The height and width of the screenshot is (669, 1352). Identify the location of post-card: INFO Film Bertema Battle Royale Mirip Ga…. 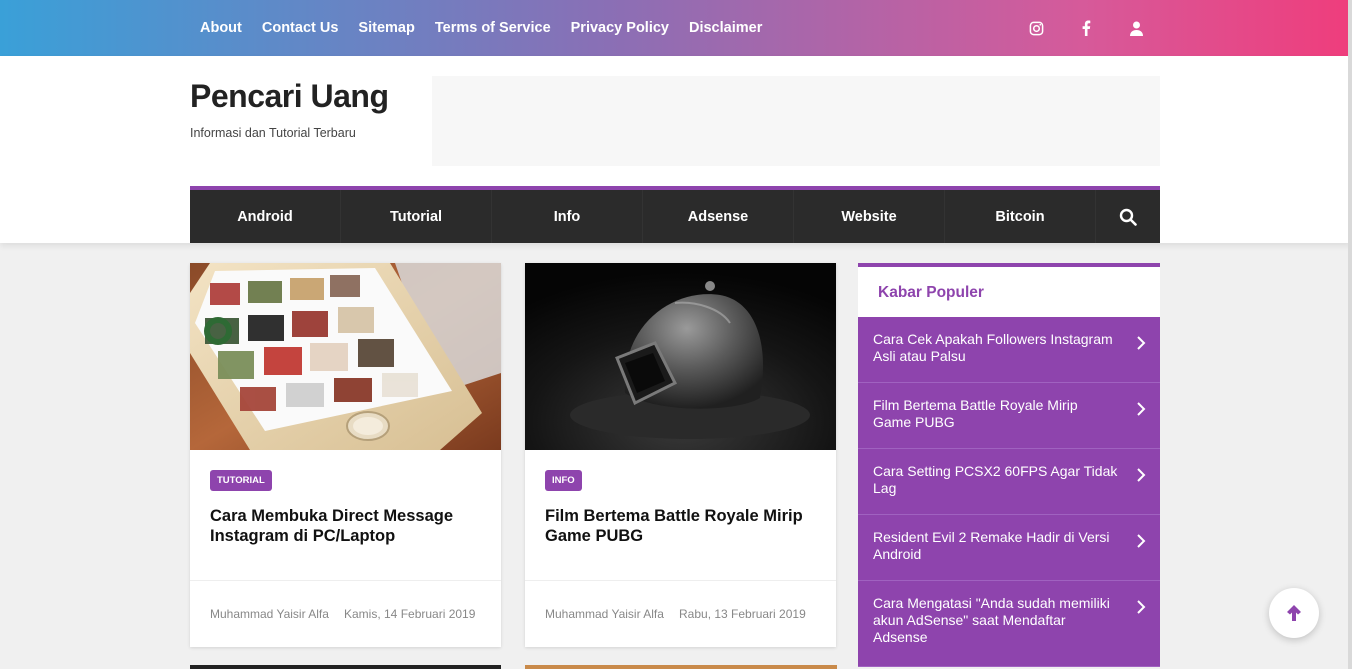
(680, 455).